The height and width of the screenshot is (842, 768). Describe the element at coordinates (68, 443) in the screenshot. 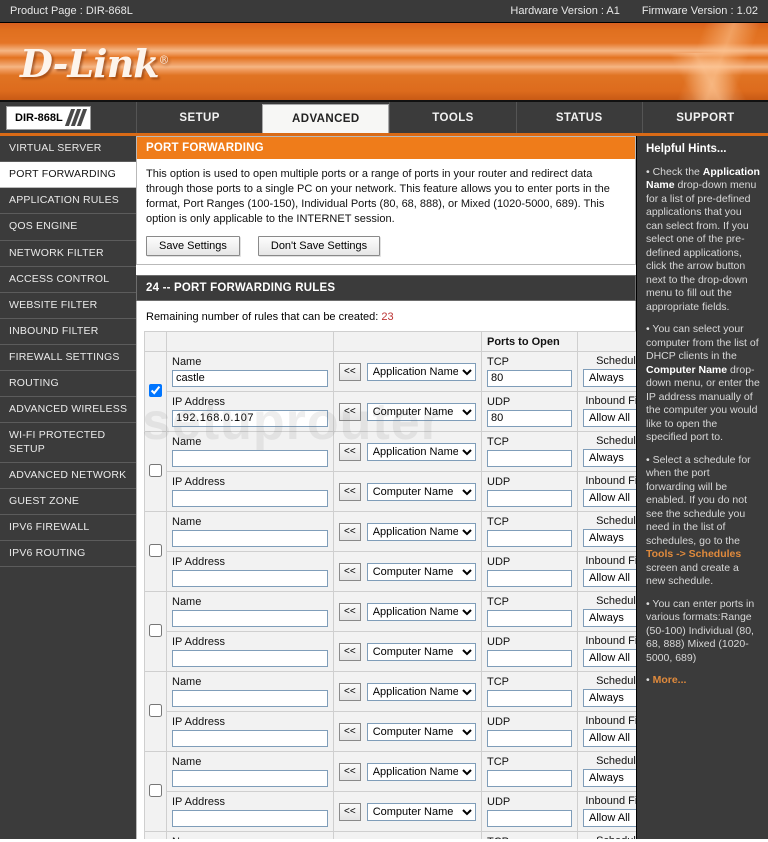

I see `sidebar-item-wi-fi-protected-setup: WI-FI PROTECTED SETUP` at that location.